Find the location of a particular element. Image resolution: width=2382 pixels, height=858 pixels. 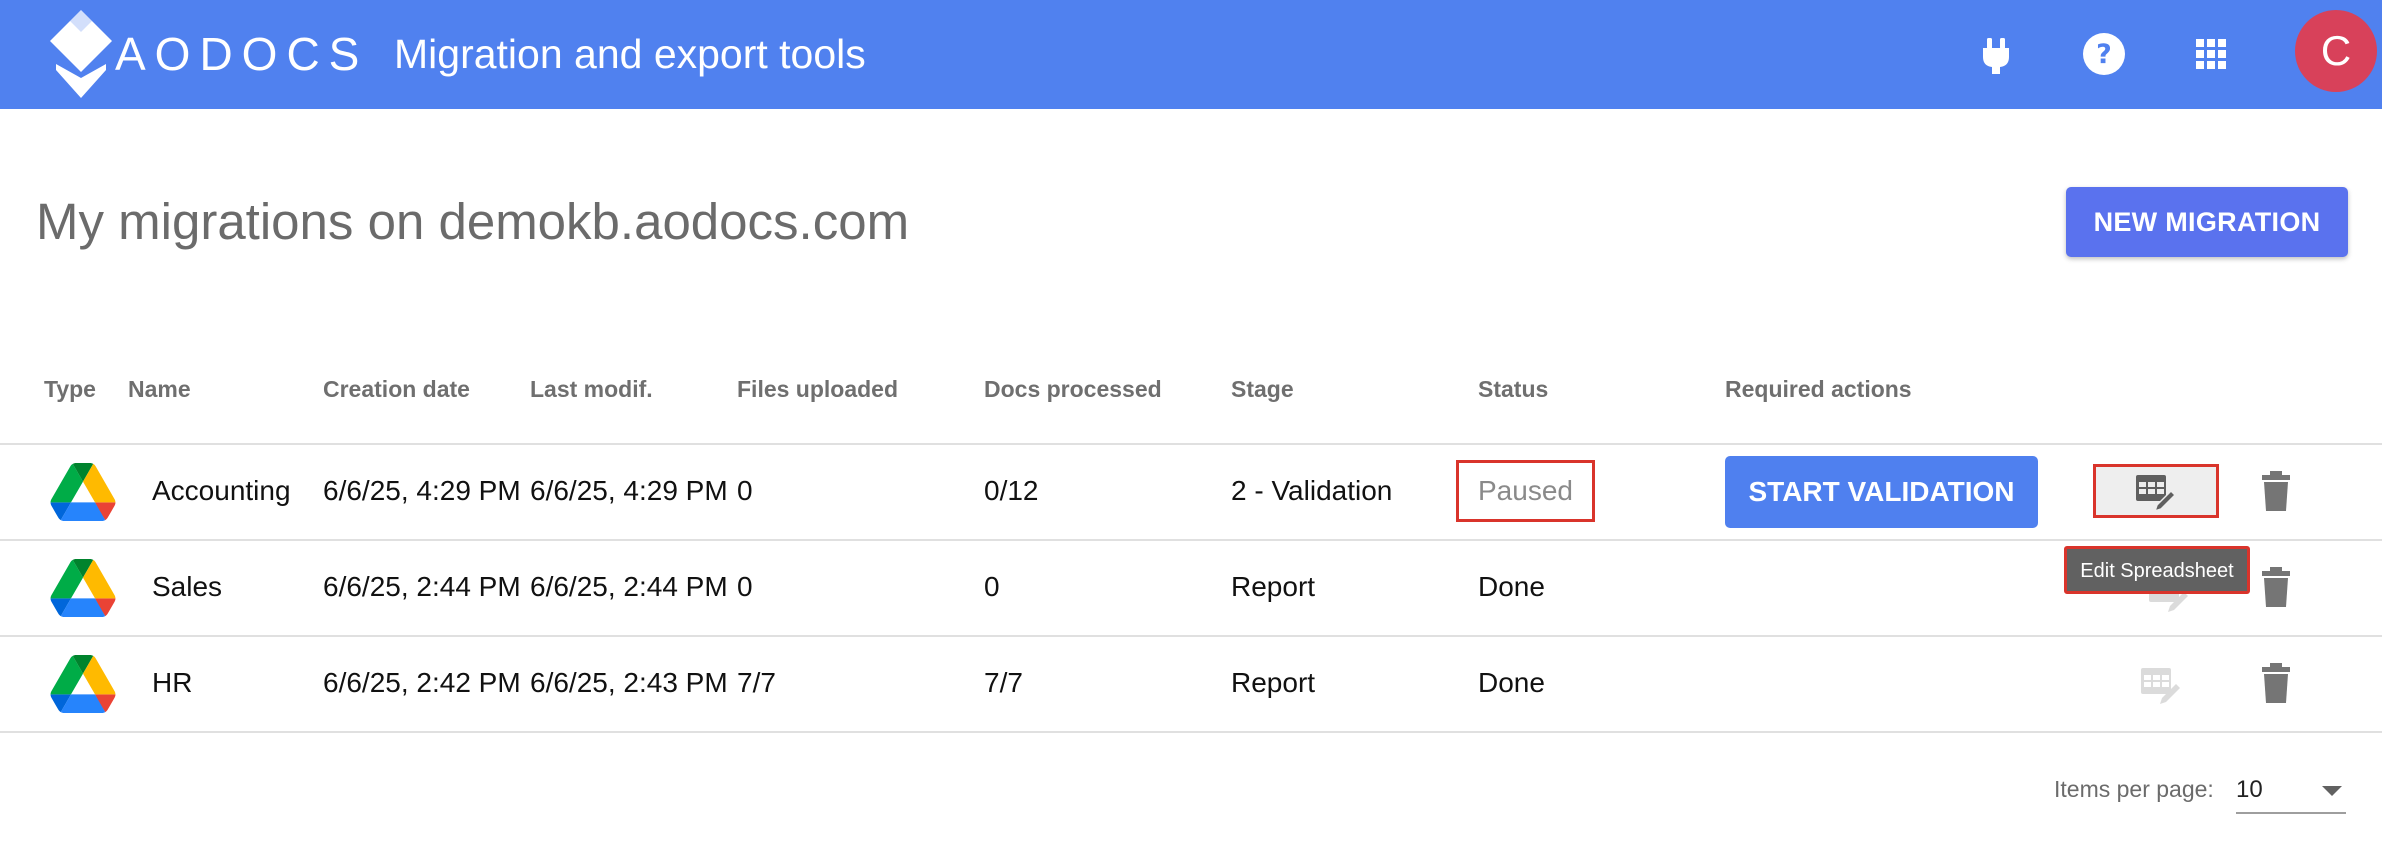

edit-spreadsheet-tooltip: Edit Spreadsheet is located at coordinates (2157, 570).